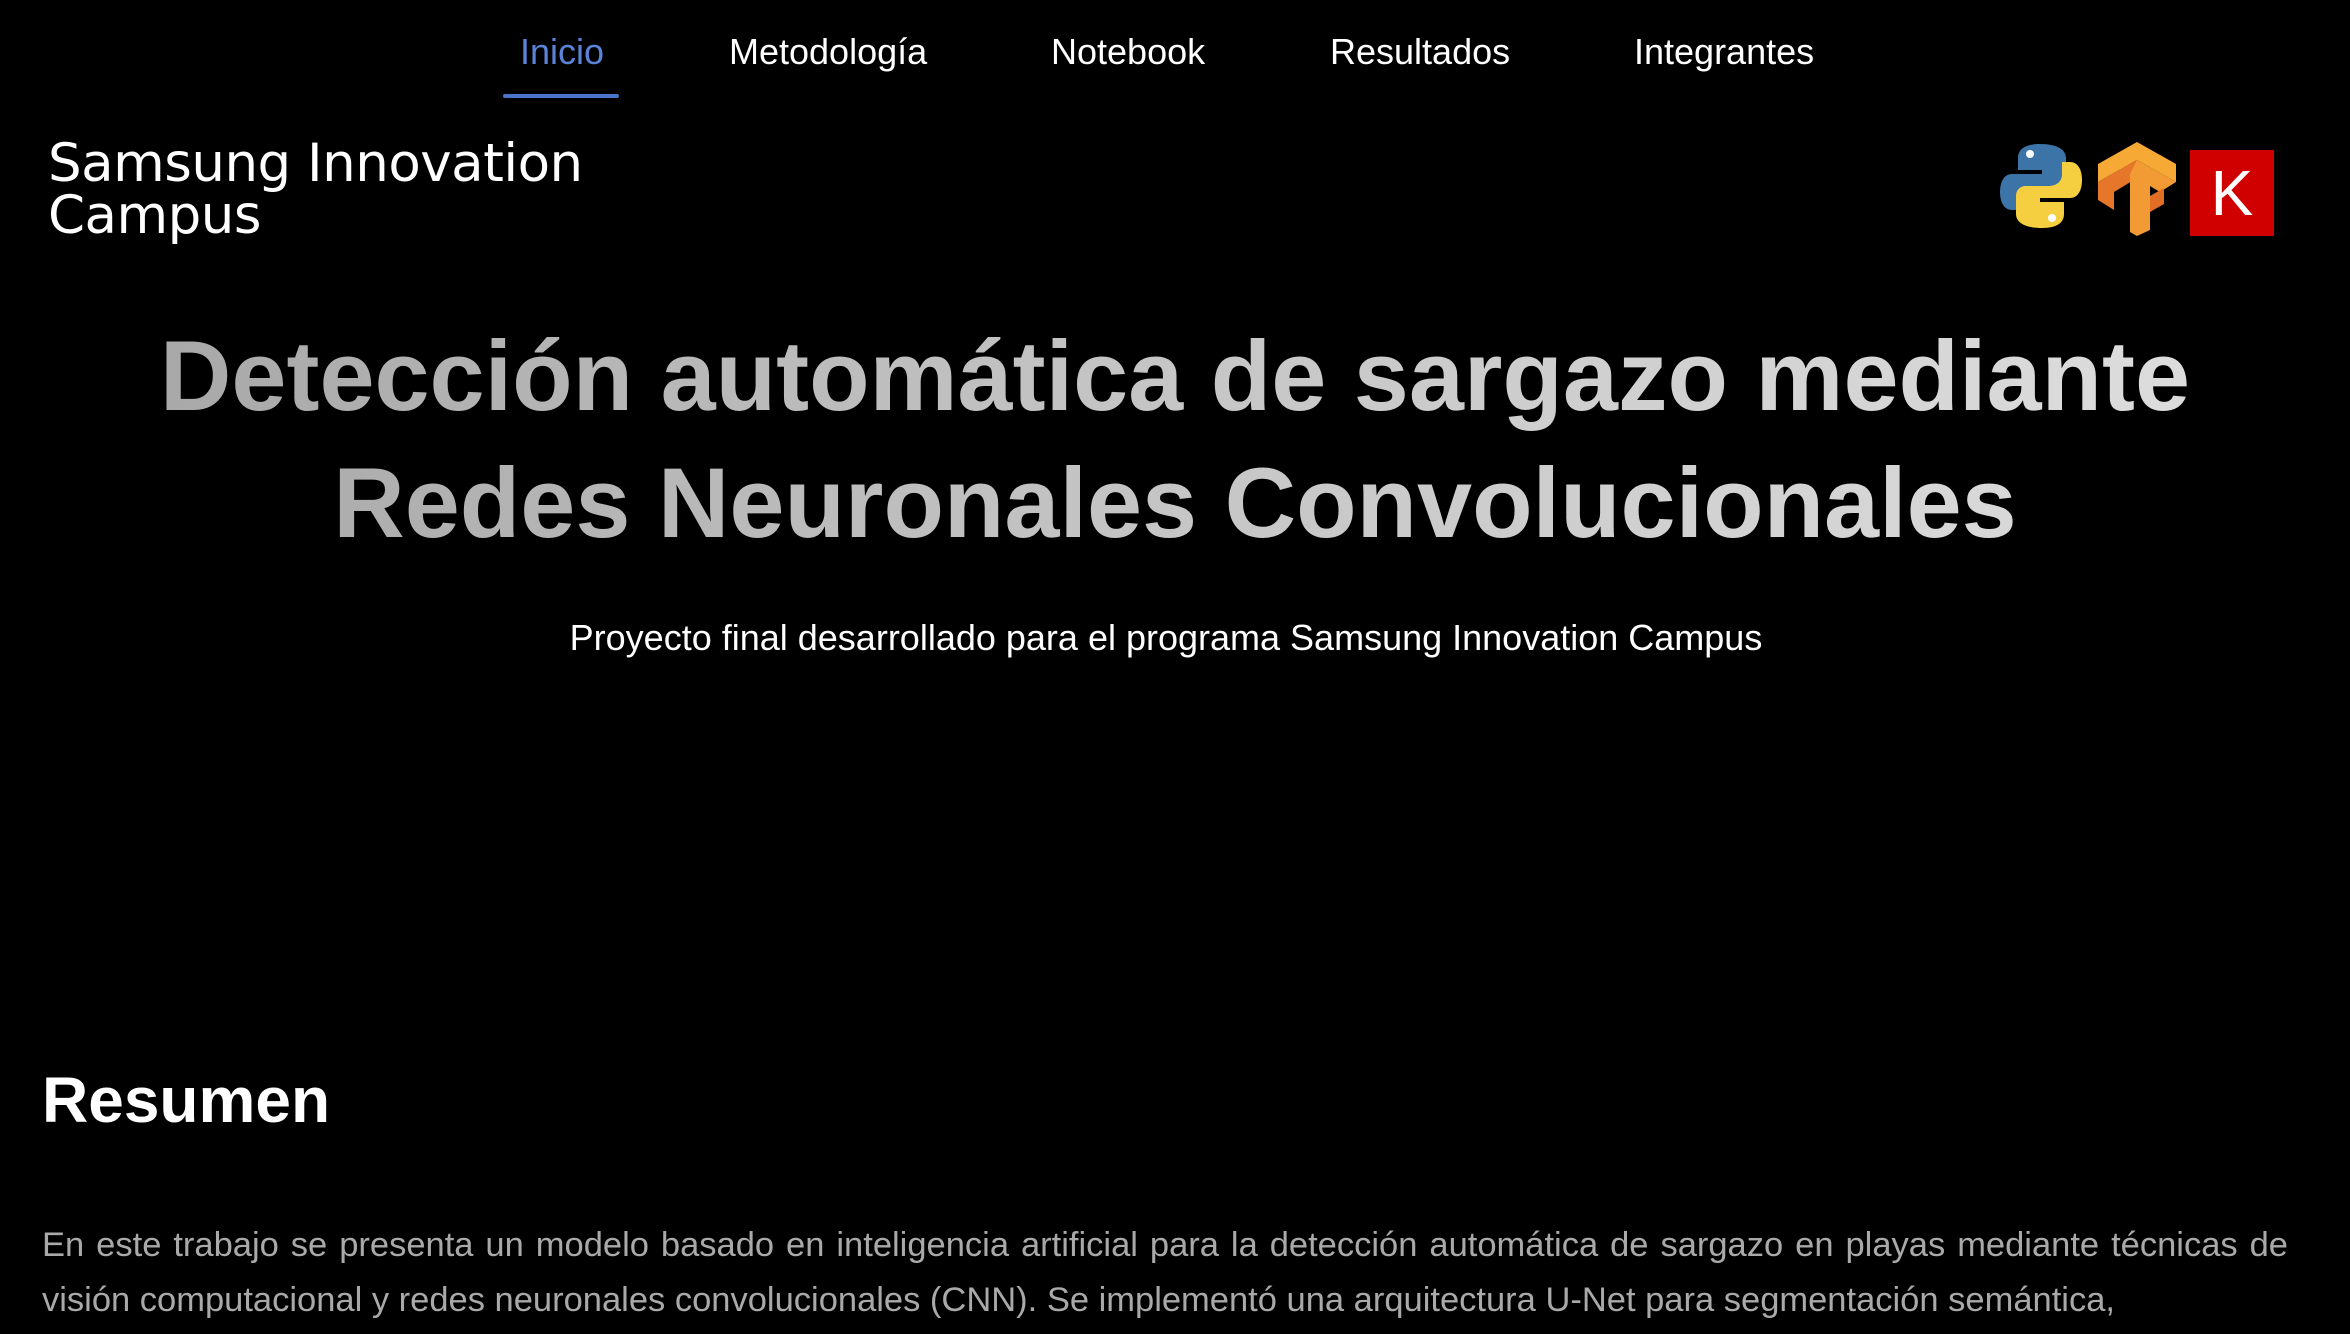 The height and width of the screenshot is (1334, 2350). Describe the element at coordinates (1175, 502) in the screenshot. I see `page-title-line-2: Redes Neuronales Convolucionales` at that location.